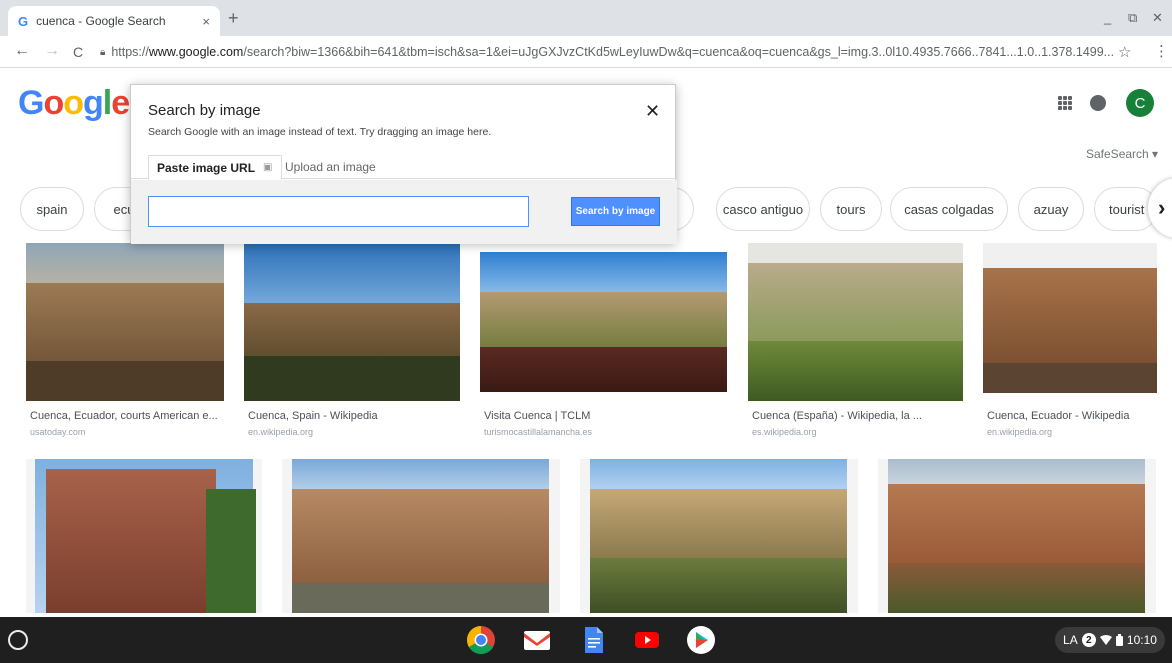 Image resolution: width=1172 pixels, height=663 pixels. I want to click on result-source: turismocastillalamancha.es, so click(538, 432).